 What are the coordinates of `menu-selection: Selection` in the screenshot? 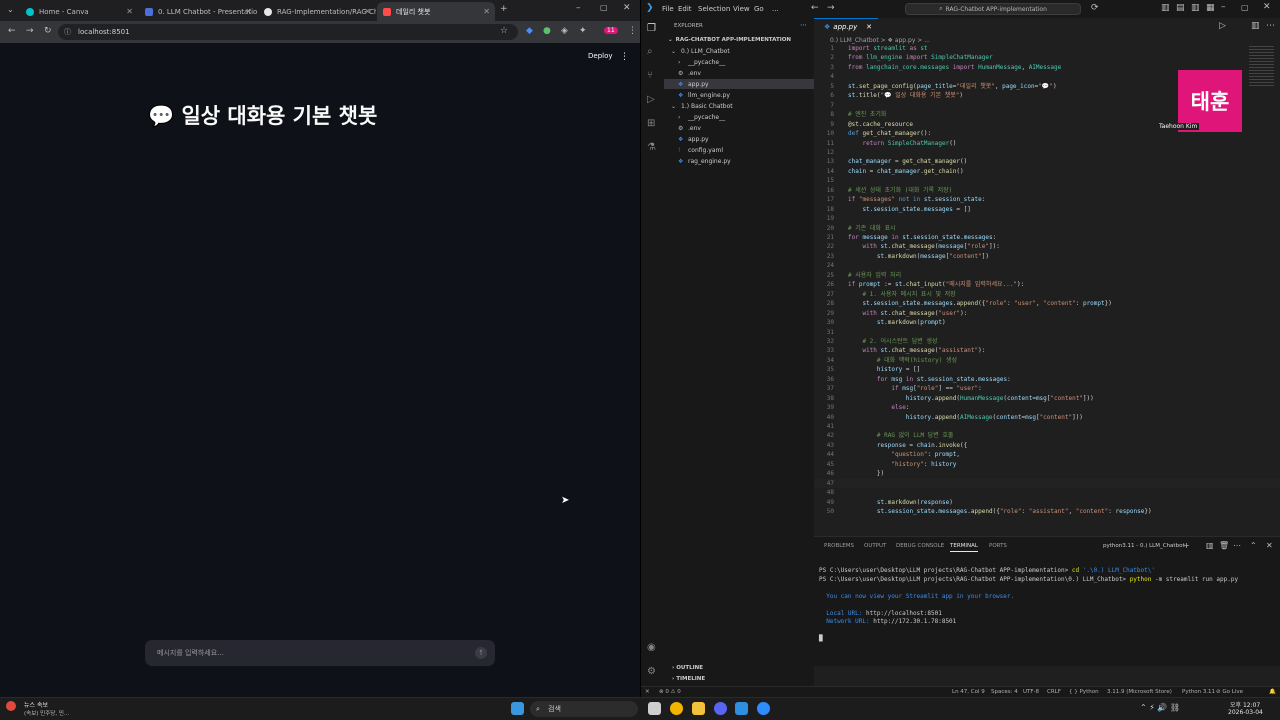 It's located at (714, 9).